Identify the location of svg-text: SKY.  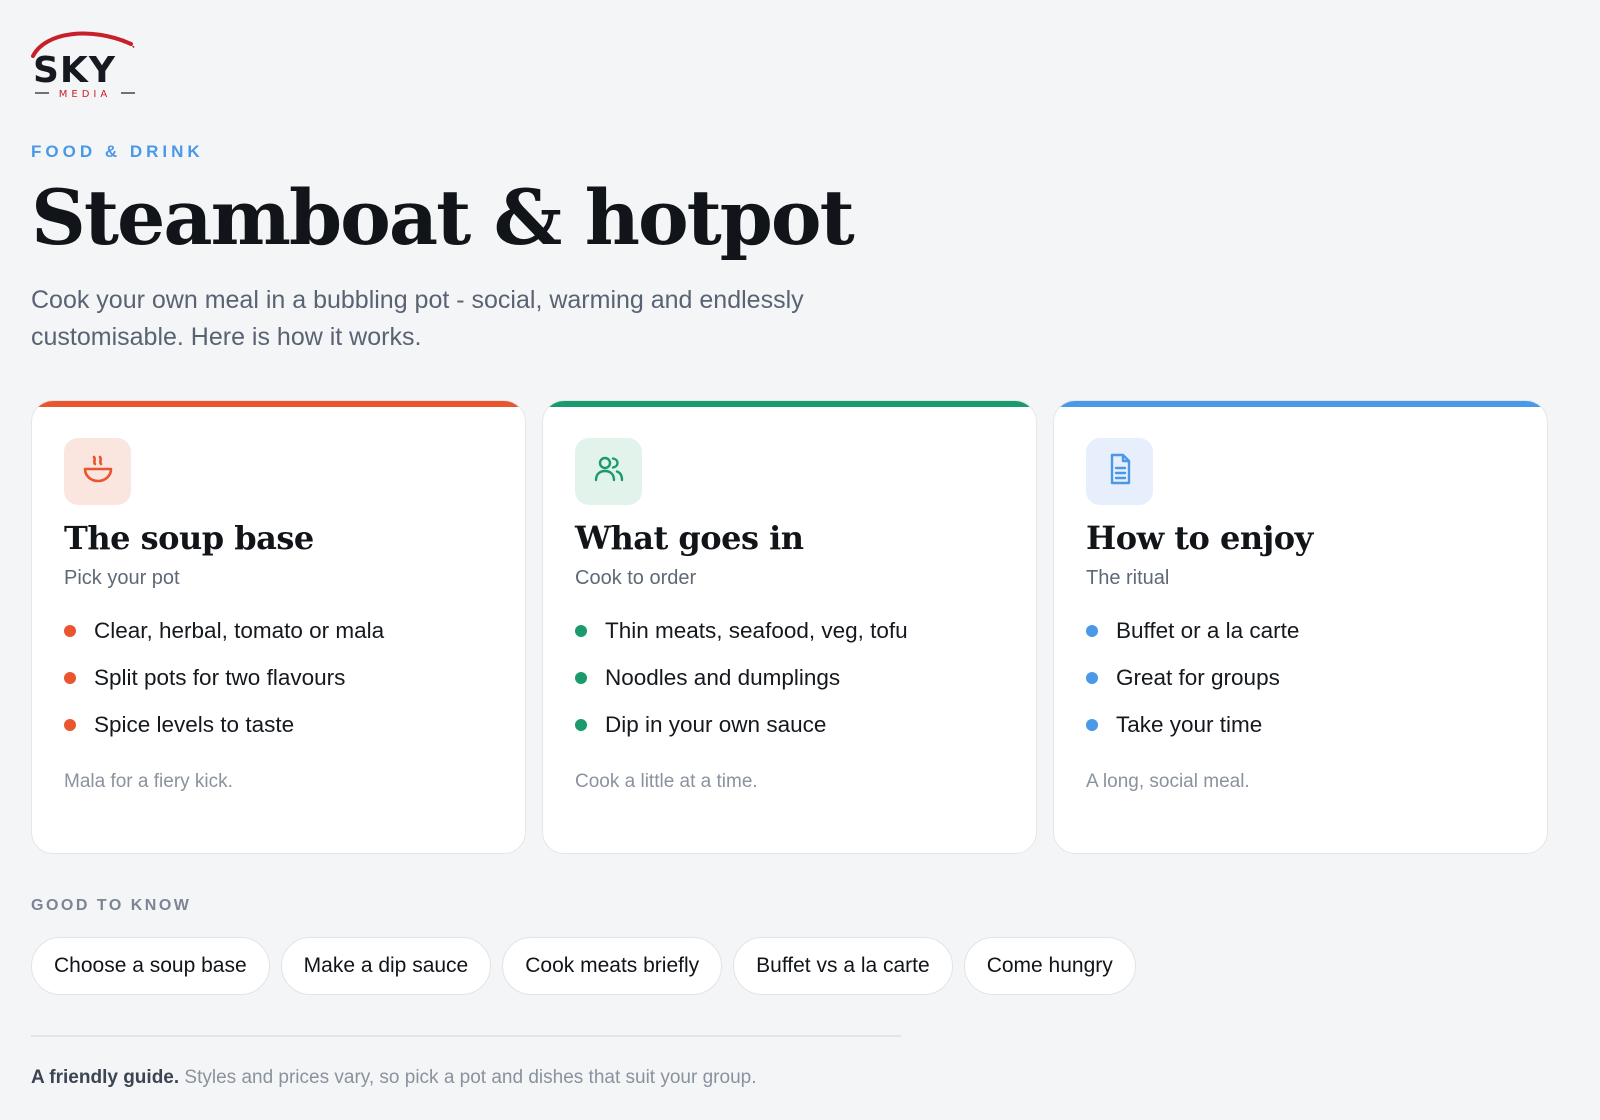
(74, 70).